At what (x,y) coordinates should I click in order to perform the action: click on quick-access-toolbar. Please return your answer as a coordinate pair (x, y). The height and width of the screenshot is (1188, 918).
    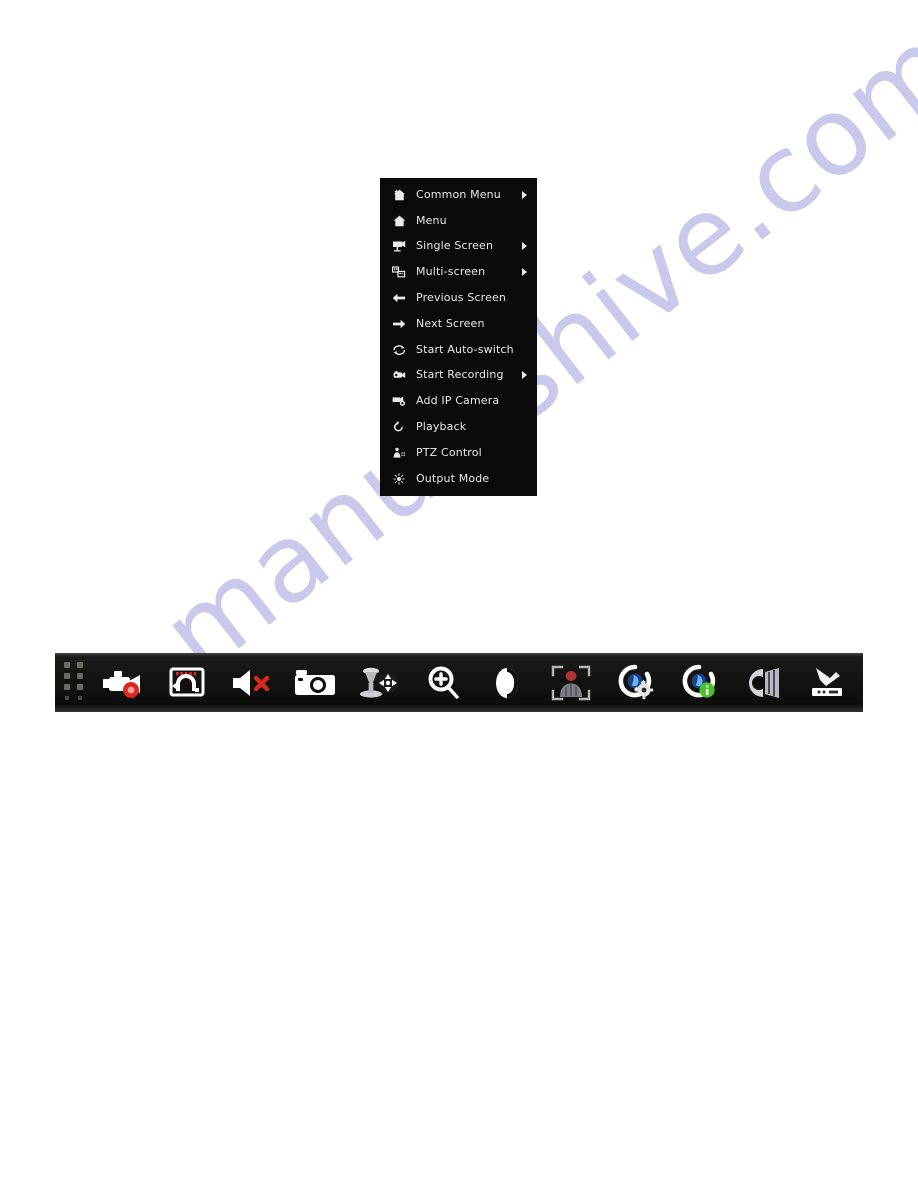
    Looking at the image, I should click on (459, 682).